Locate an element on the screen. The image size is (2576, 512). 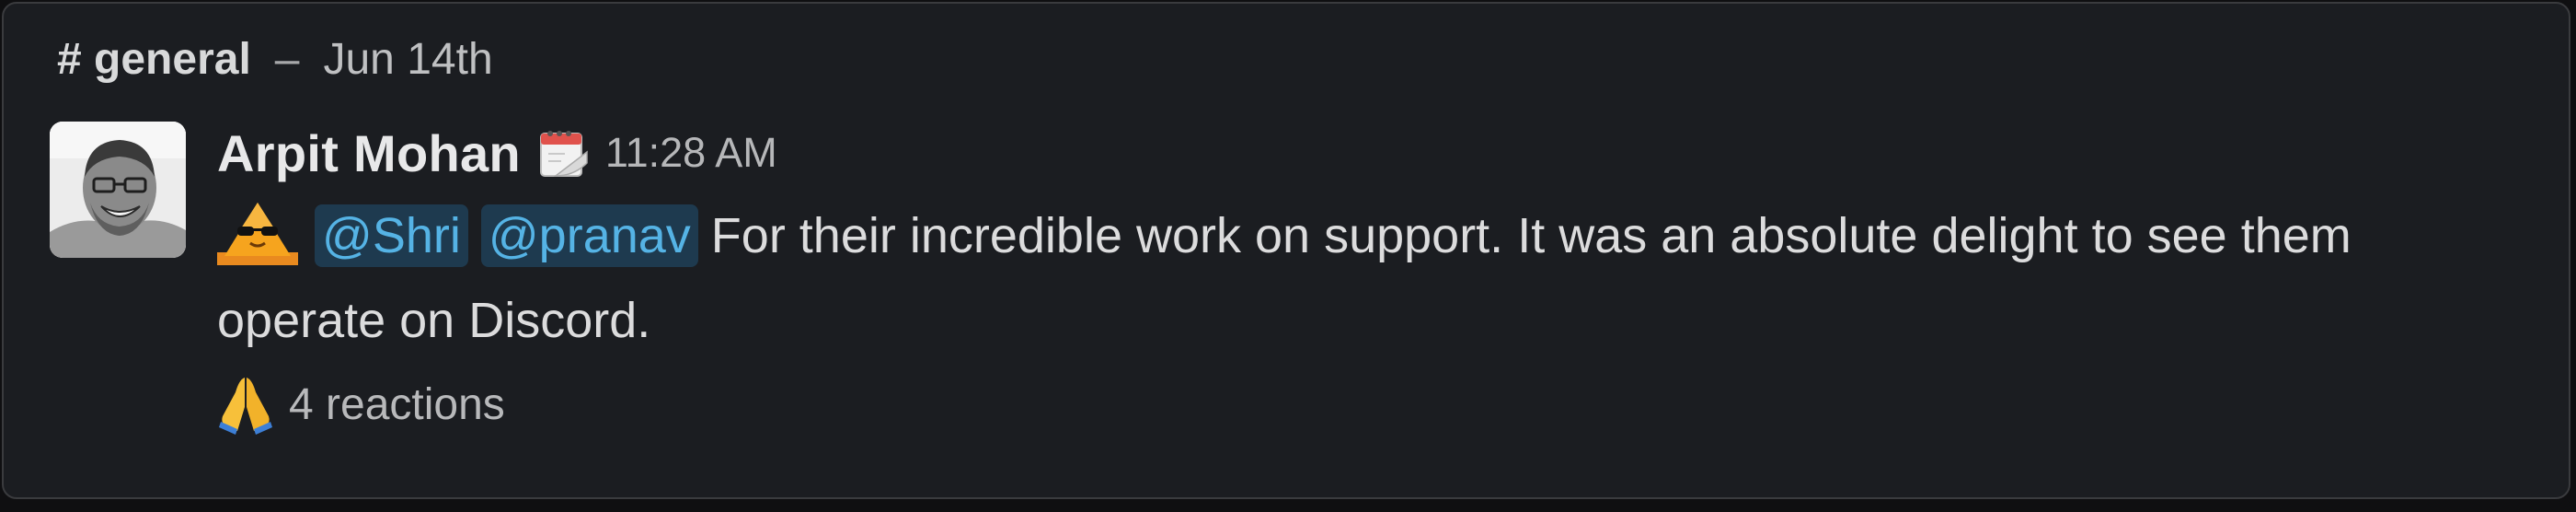
calendar-icon is located at coordinates (564, 153).